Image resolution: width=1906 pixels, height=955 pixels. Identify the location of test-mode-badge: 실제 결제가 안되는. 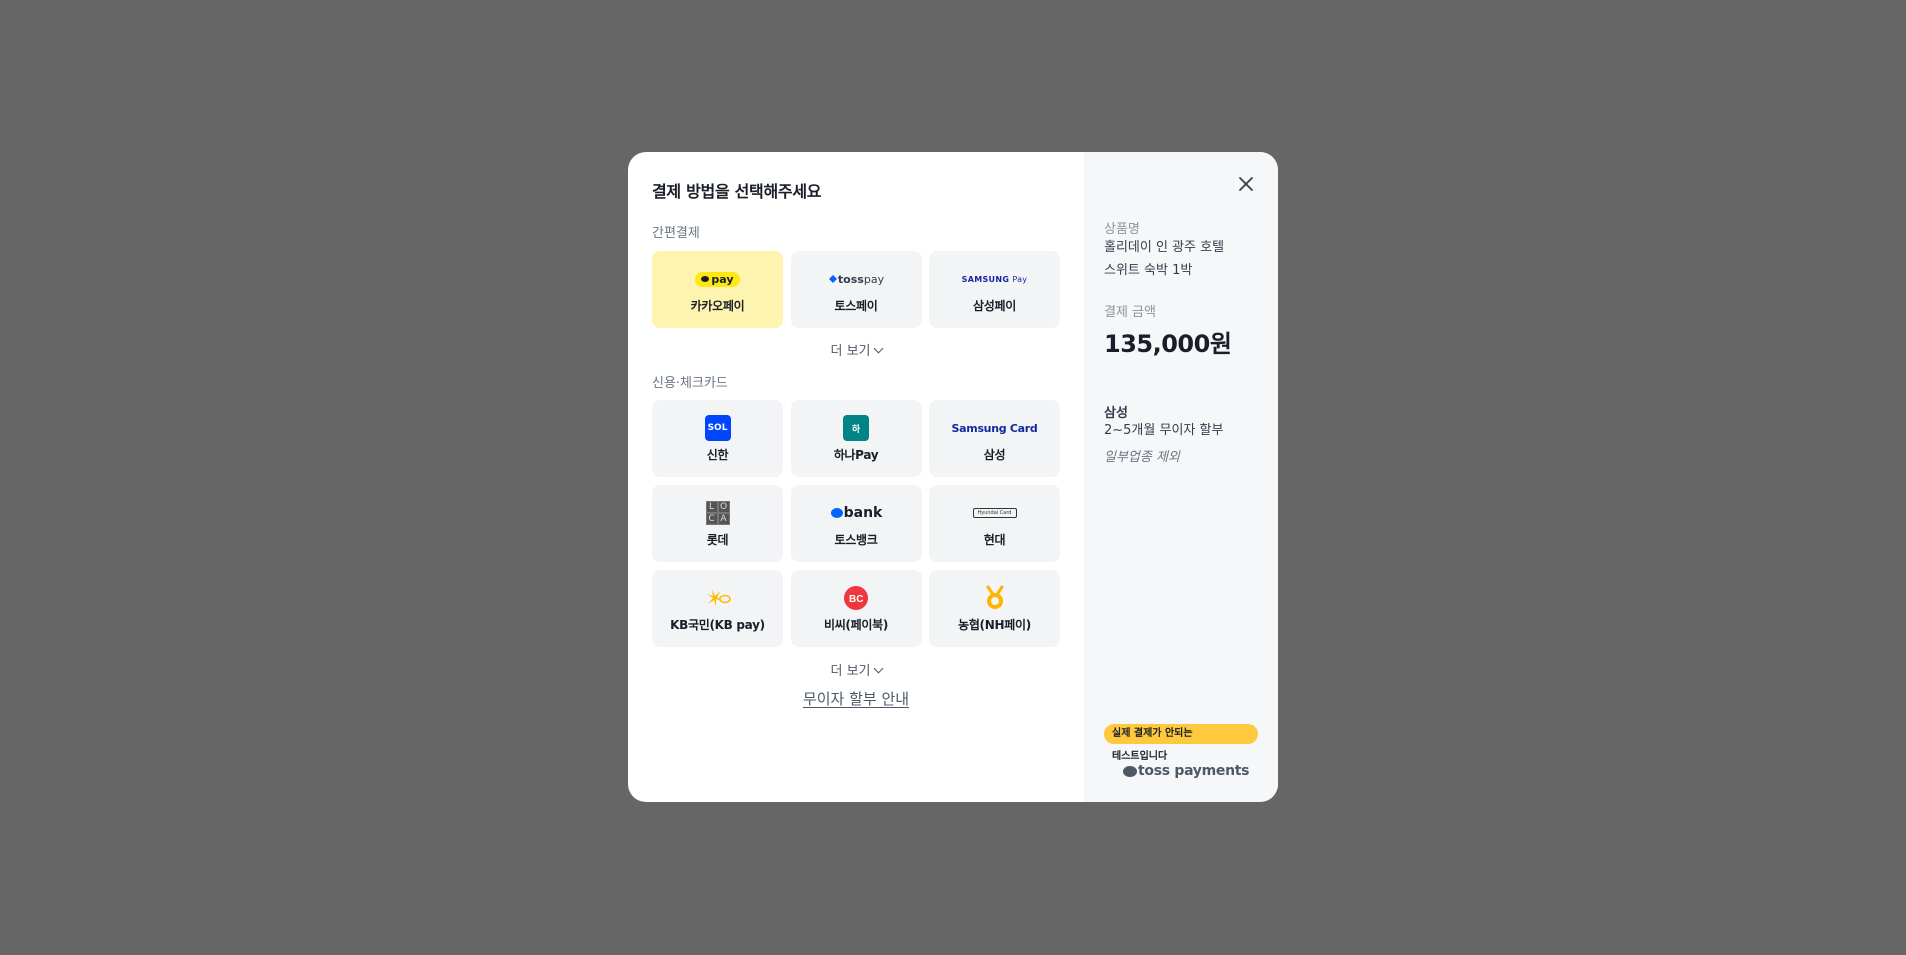
(1181, 734).